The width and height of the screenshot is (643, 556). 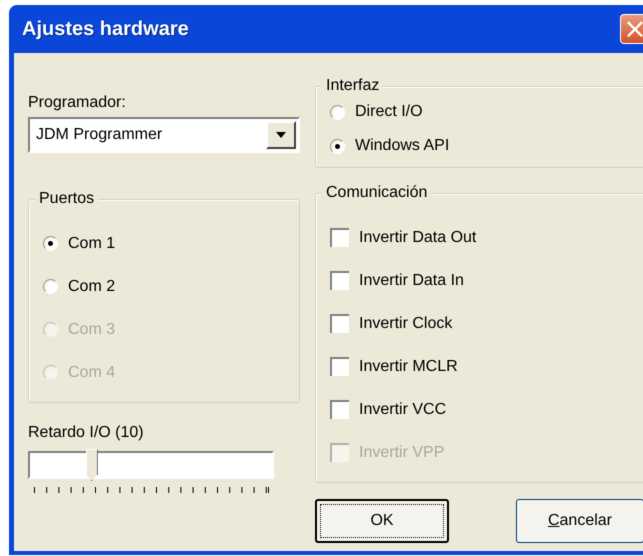 I want to click on option-label: Com 2, so click(x=92, y=287).